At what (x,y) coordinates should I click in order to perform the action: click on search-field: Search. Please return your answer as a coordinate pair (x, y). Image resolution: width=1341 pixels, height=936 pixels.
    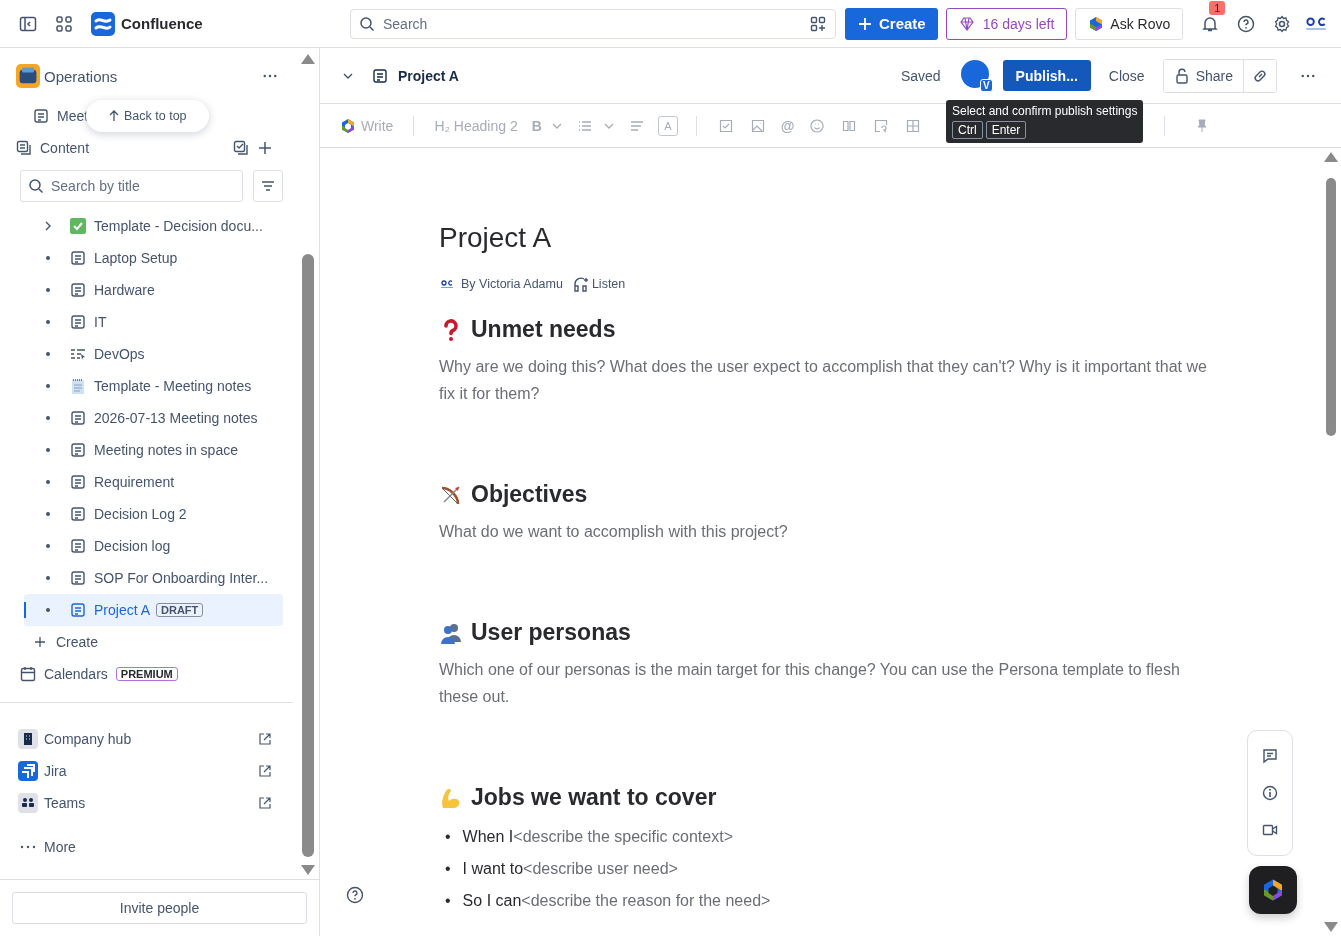
    Looking at the image, I should click on (593, 23).